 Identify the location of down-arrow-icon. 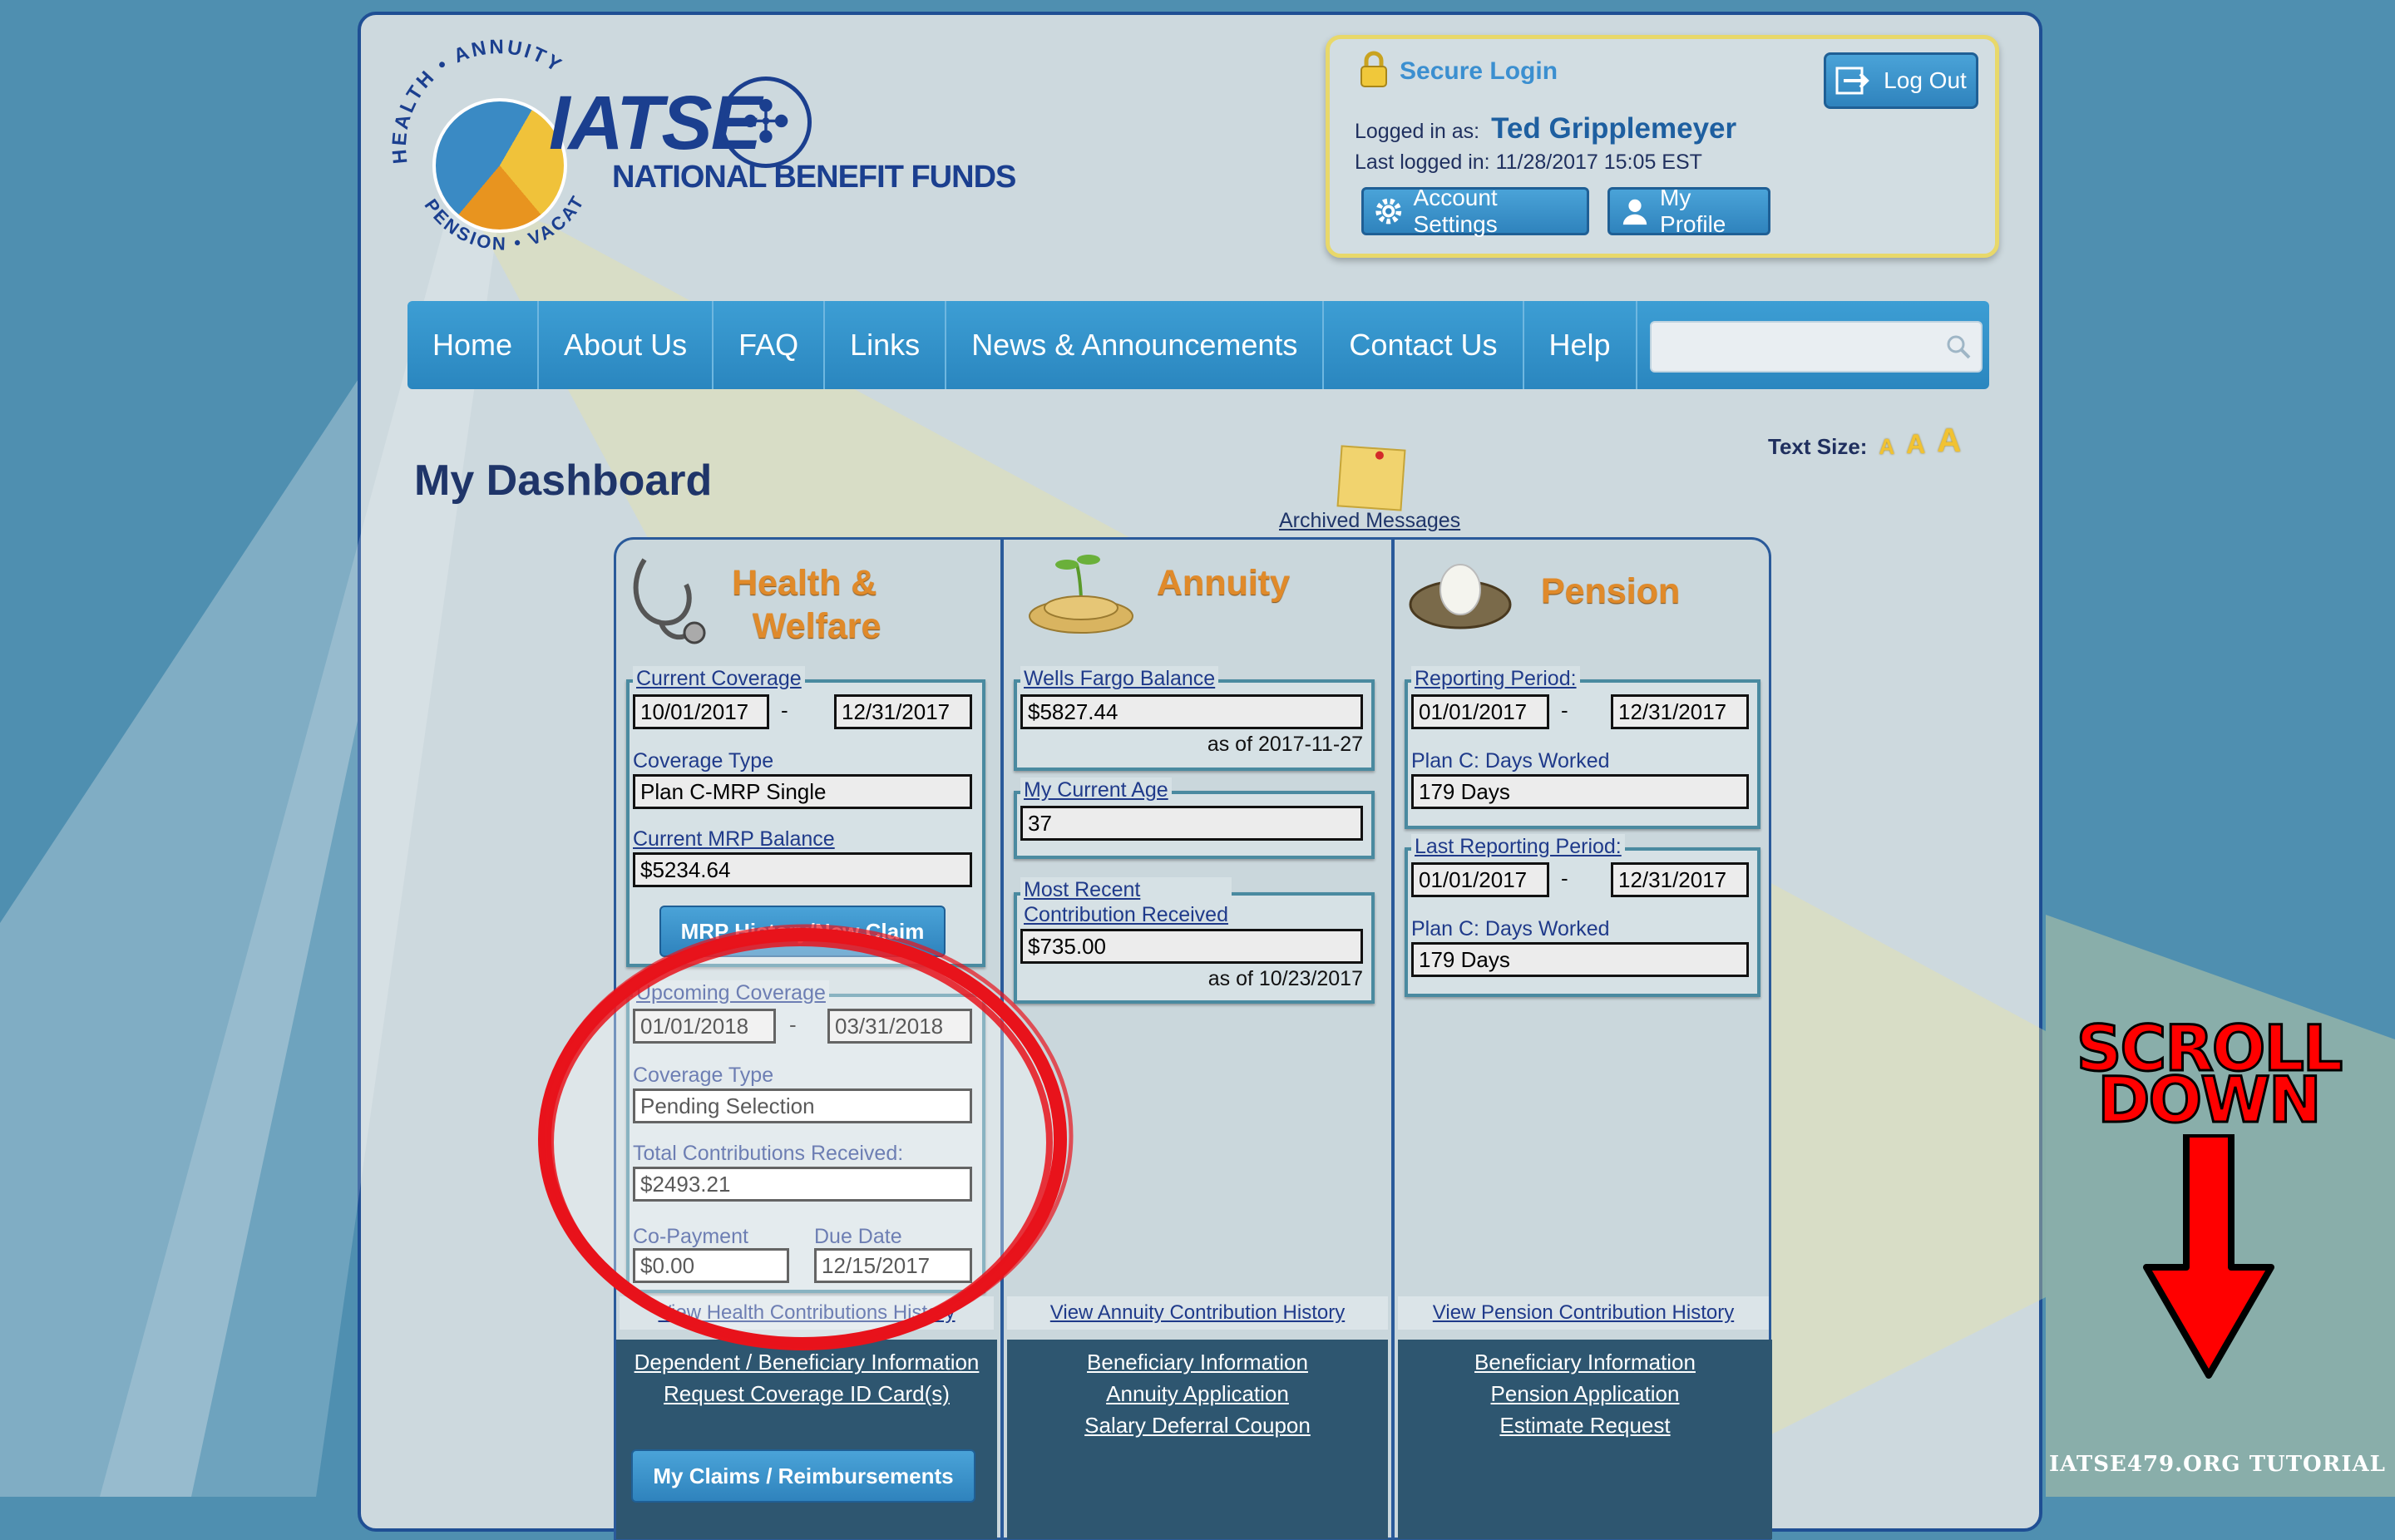
(2208, 1255).